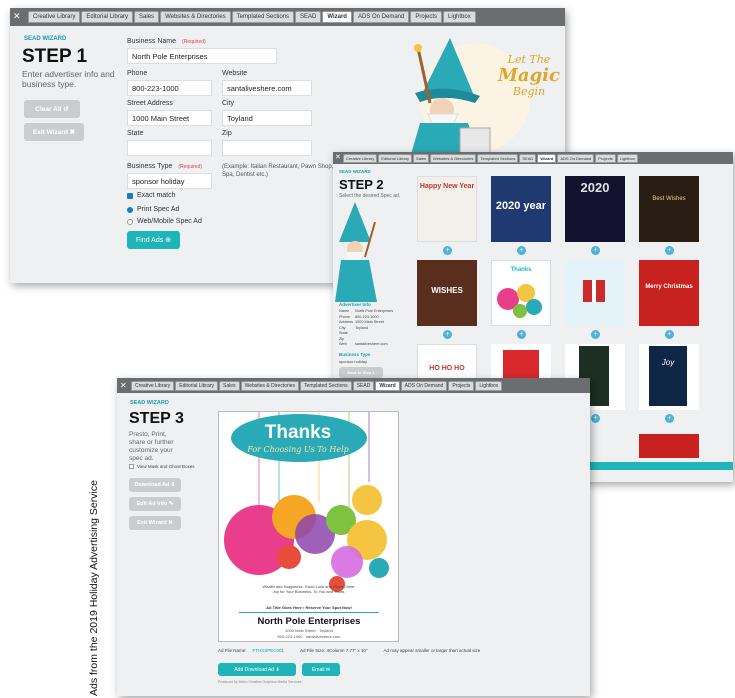  I want to click on advertiser-info-heading: Advertiser Info, so click(355, 304).